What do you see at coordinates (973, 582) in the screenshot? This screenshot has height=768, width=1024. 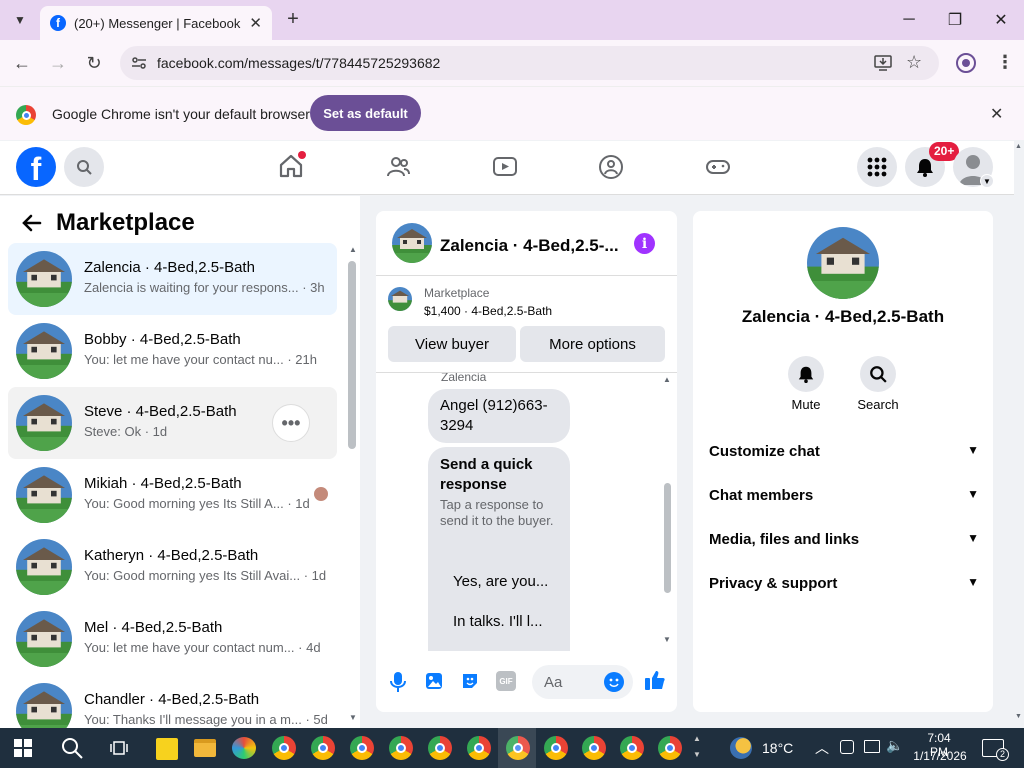 I see `chevron-down-icon: ▼` at bounding box center [973, 582].